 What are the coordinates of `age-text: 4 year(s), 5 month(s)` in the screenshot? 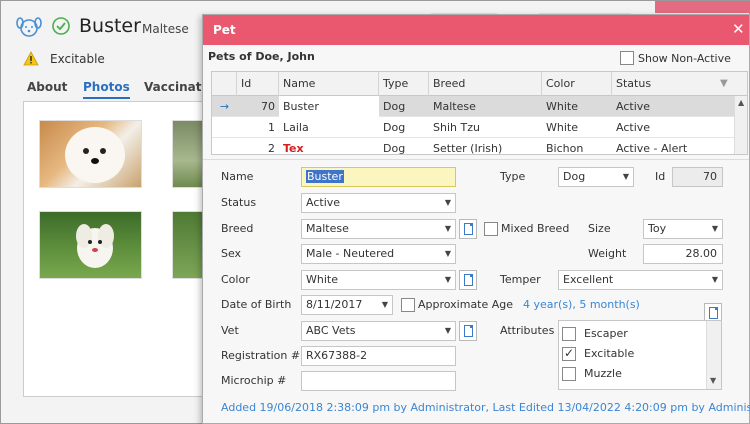 It's located at (581, 304).